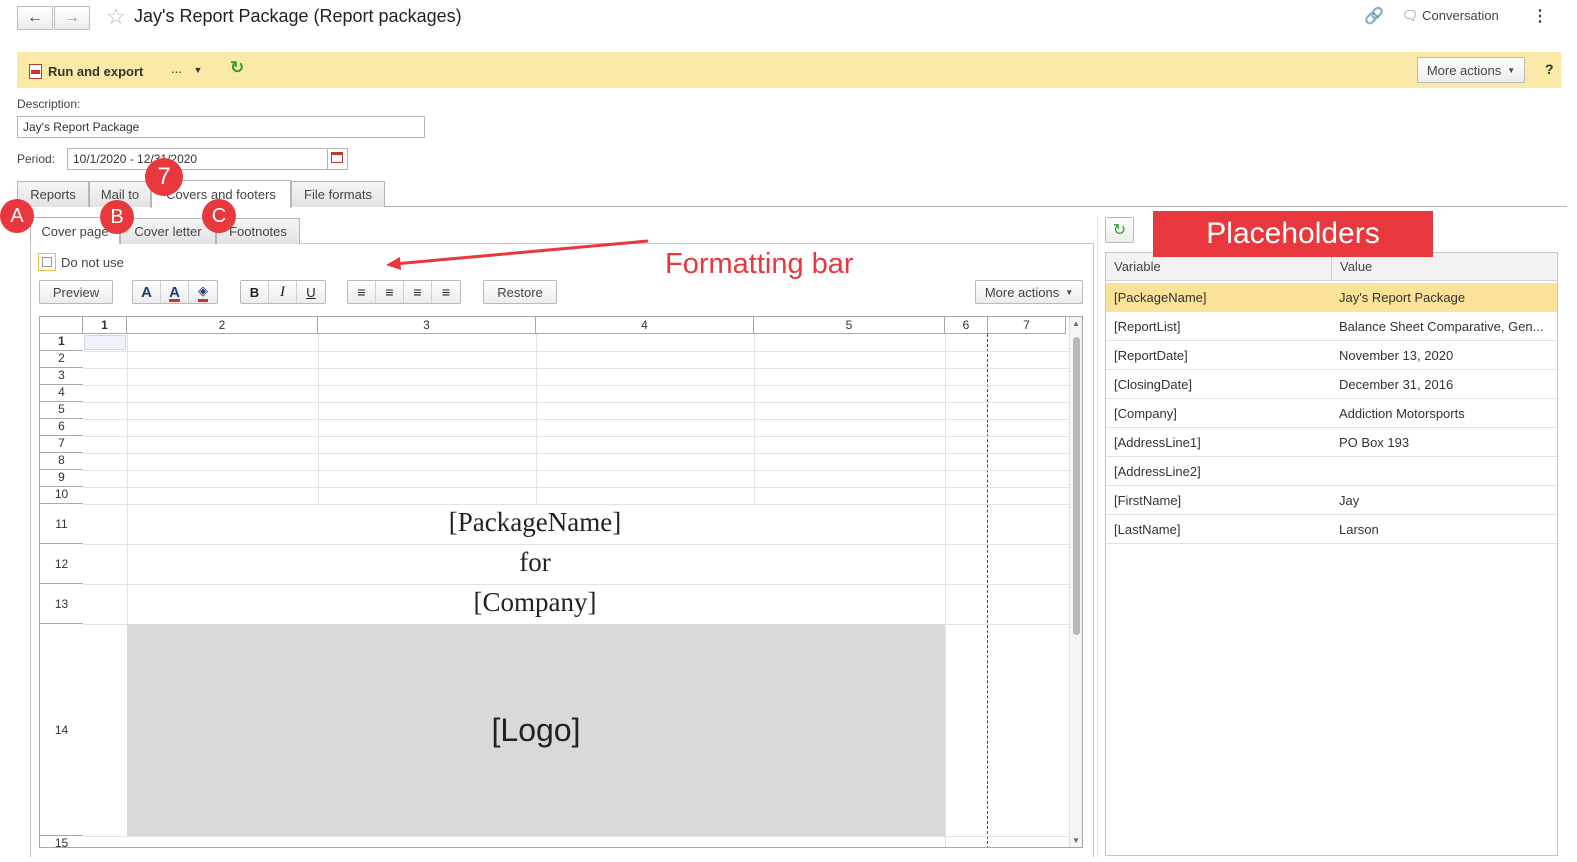 This screenshot has width=1577, height=862. I want to click on column-header: 6, so click(966, 325).